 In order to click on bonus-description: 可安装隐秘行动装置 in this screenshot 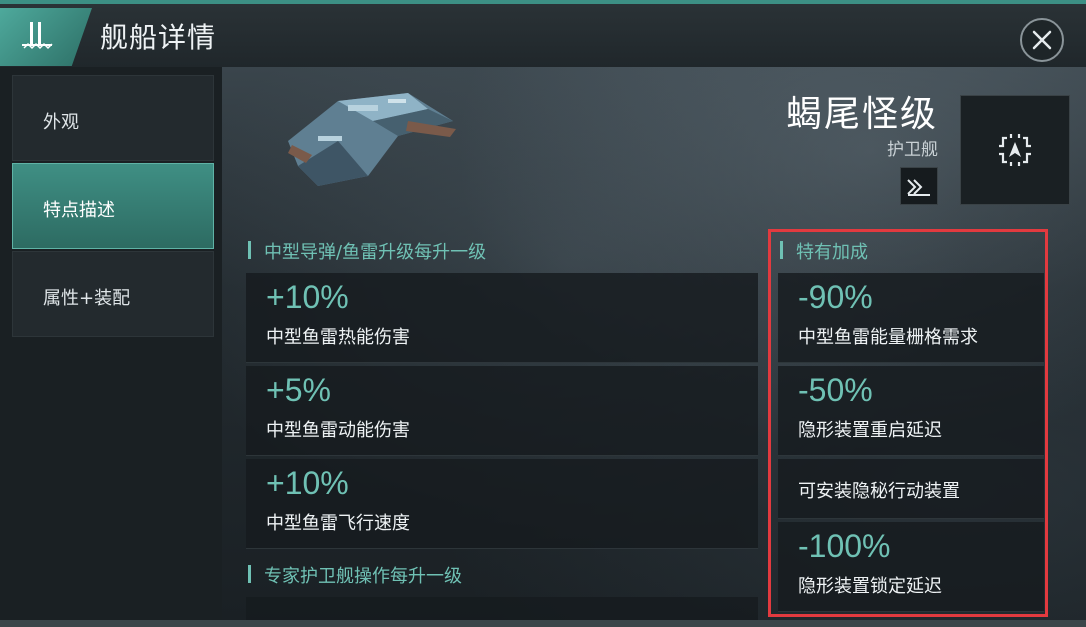, I will do `click(879, 491)`.